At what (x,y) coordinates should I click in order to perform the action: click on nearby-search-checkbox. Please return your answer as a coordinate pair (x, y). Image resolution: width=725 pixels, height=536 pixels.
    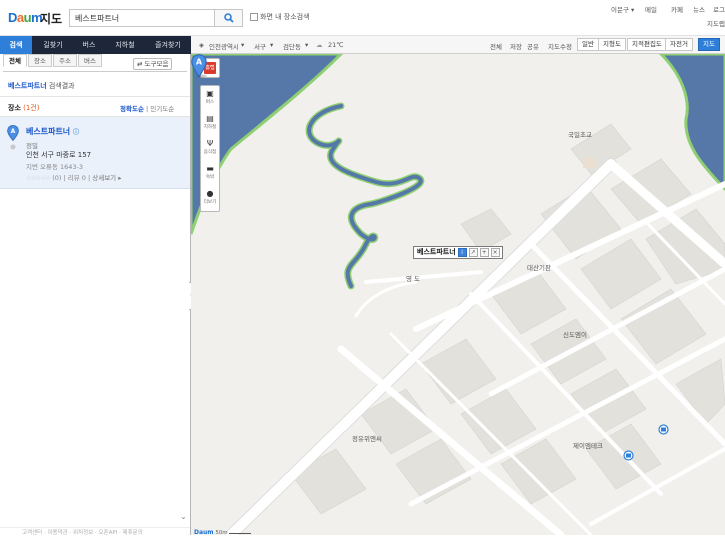
    Looking at the image, I should click on (254, 17).